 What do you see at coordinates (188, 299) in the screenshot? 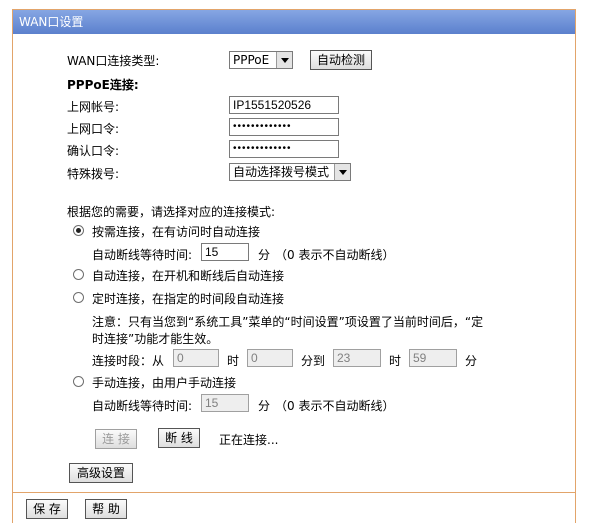
I see `timed-connect-label: 定时连接，在指定的时间段自动连接` at bounding box center [188, 299].